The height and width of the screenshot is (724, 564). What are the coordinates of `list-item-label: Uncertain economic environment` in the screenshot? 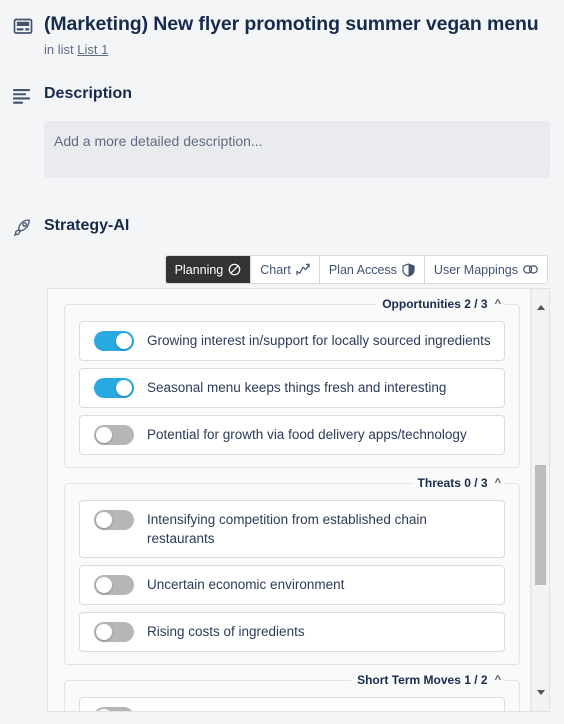 It's located at (246, 584).